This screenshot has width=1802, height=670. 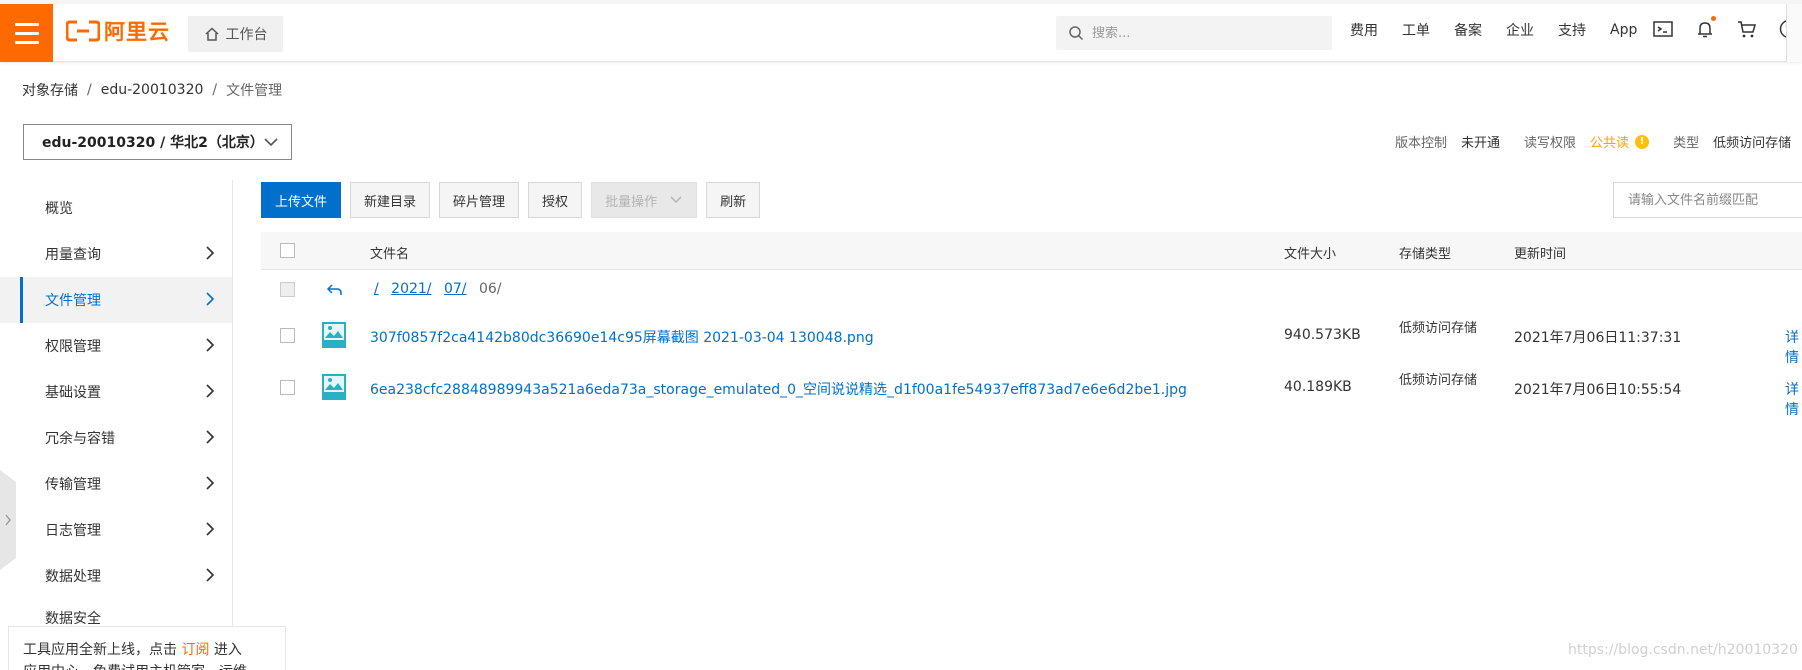 What do you see at coordinates (390, 200) in the screenshot?
I see `new-directory-button: 新建目录` at bounding box center [390, 200].